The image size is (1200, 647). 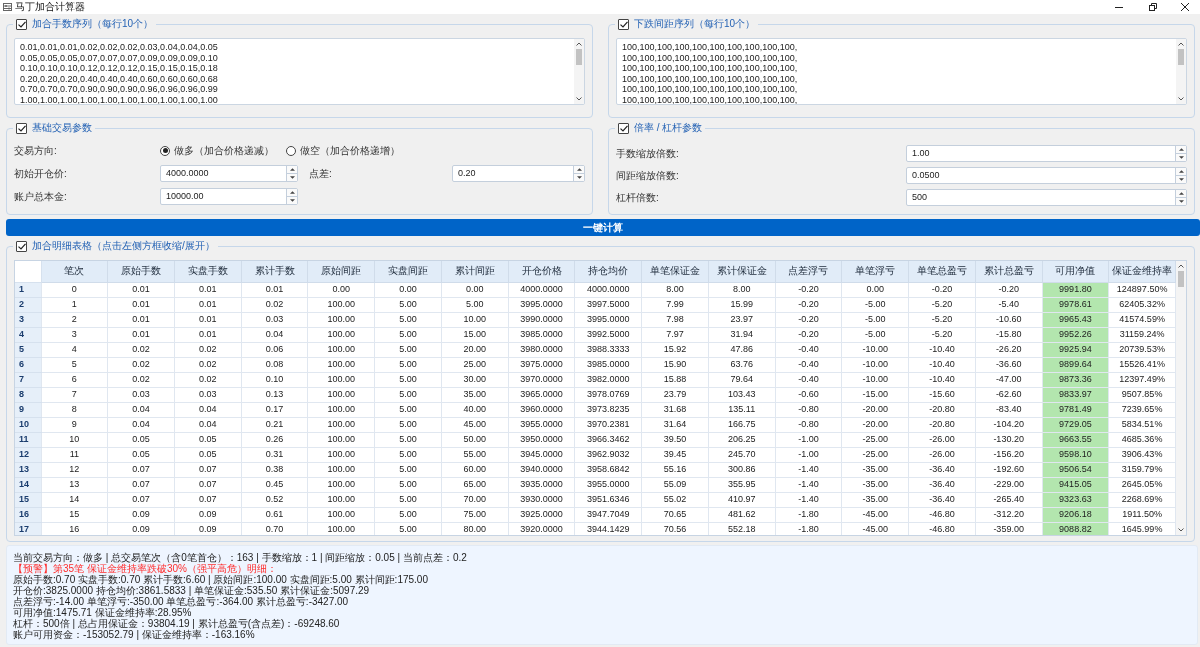 I want to click on group-title: 加合明细表格（点击左侧方框收缩/展开）, so click(x=123, y=246).